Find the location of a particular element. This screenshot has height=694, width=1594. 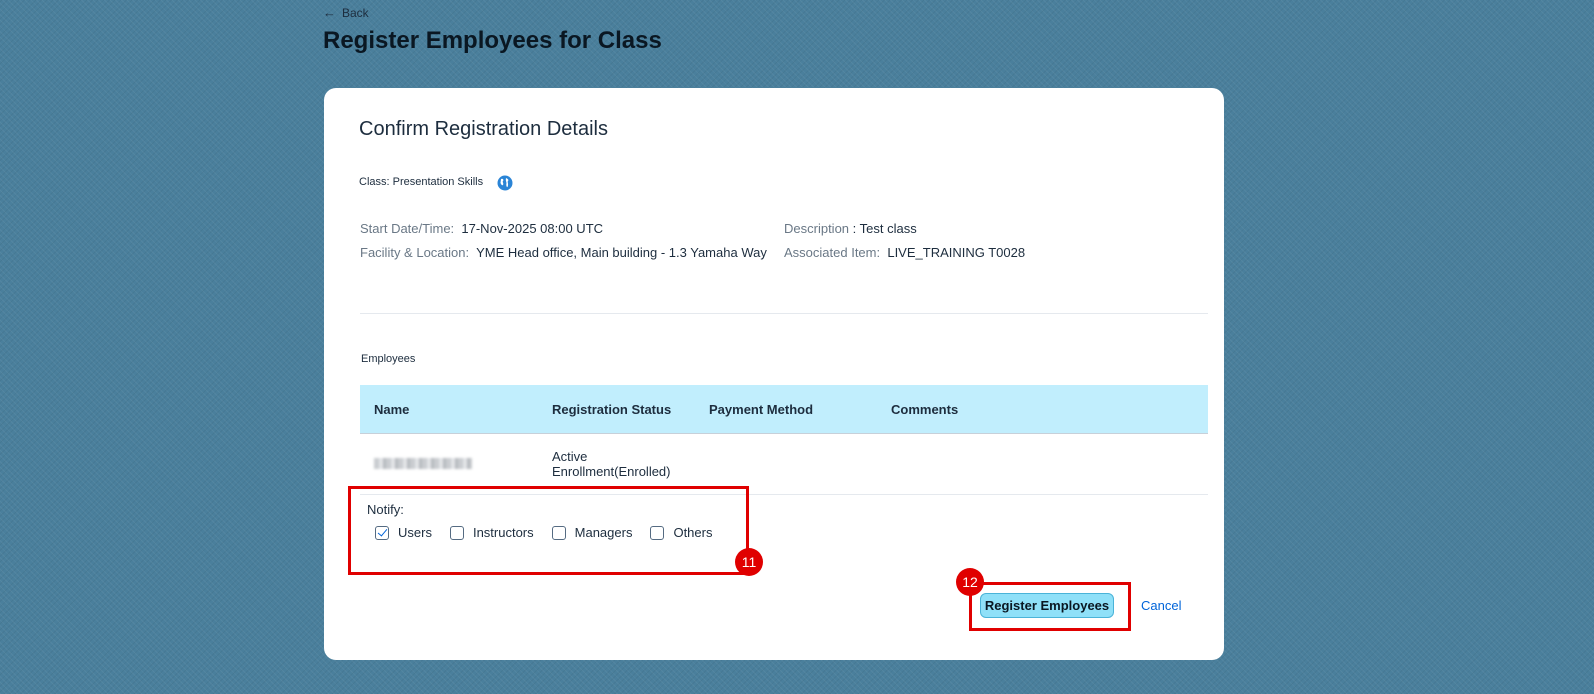

cancel-link: Cancel is located at coordinates (1161, 605).